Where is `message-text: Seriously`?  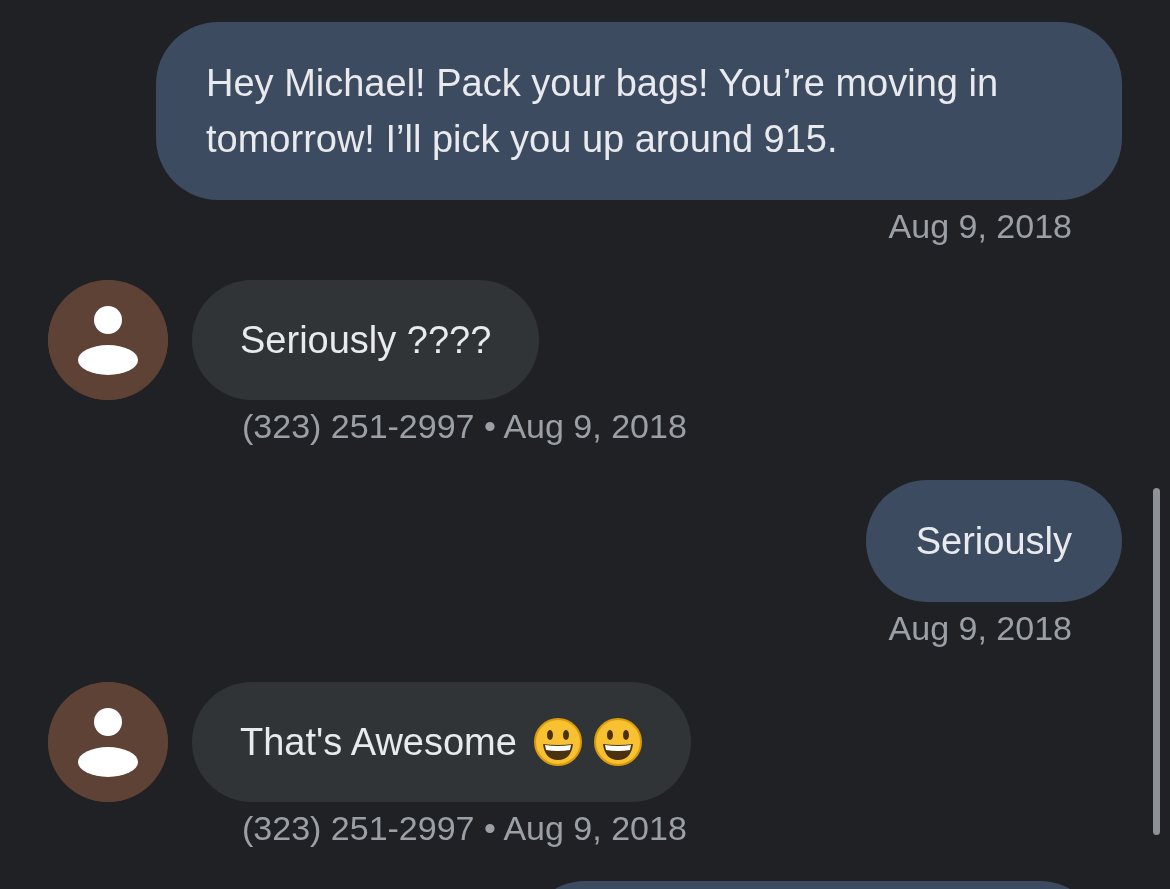
message-text: Seriously is located at coordinates (993, 541).